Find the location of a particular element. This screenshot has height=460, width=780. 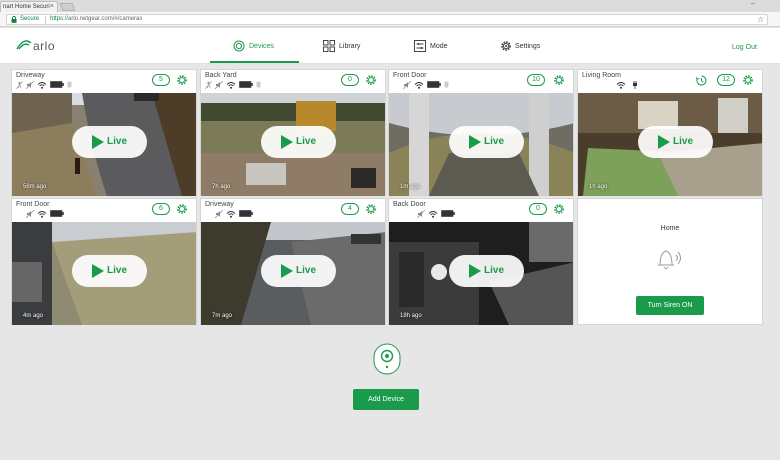

browser-tab: nart Home Securi × is located at coordinates (29, 6).